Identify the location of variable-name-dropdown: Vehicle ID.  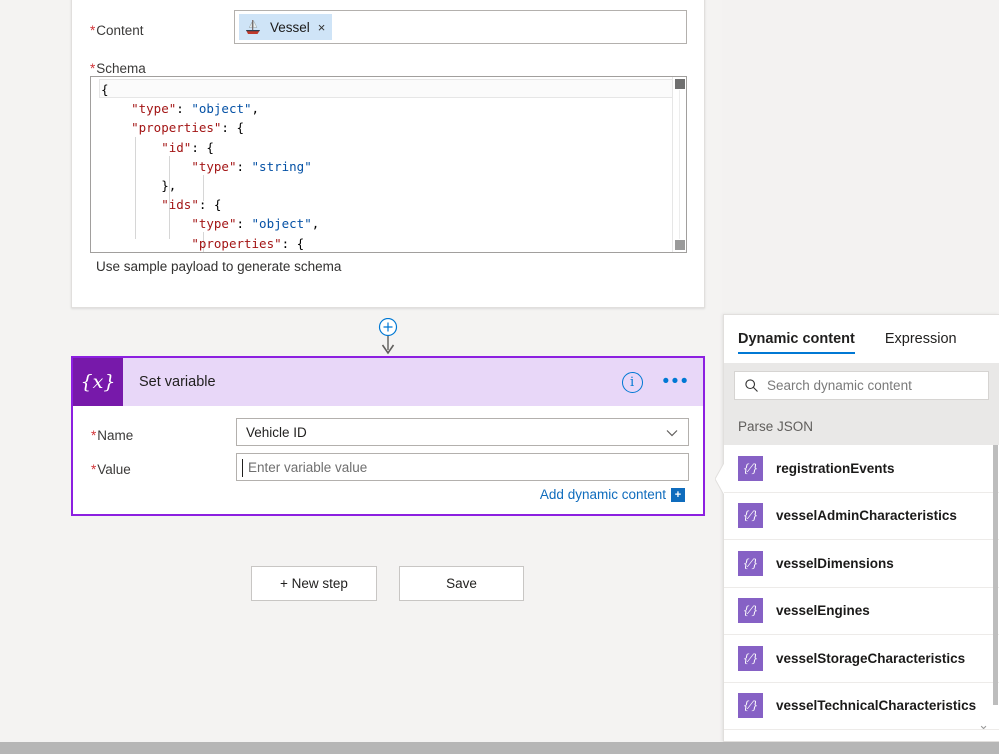
(462, 432).